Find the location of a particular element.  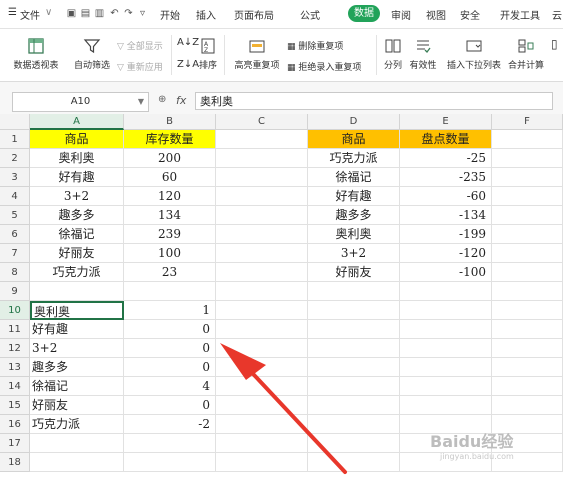

arrow-head is located at coordinates (243, 361).